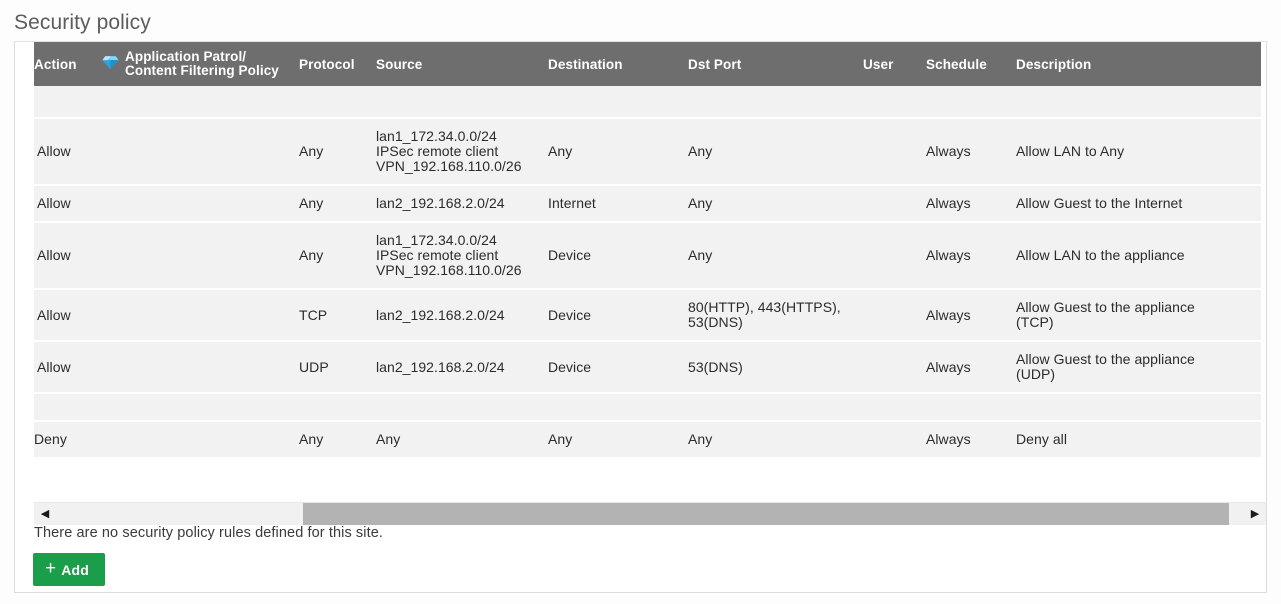 This screenshot has width=1281, height=604. I want to click on table-row: Deny Any Any Any Any Always Deny all, so click(647, 440).